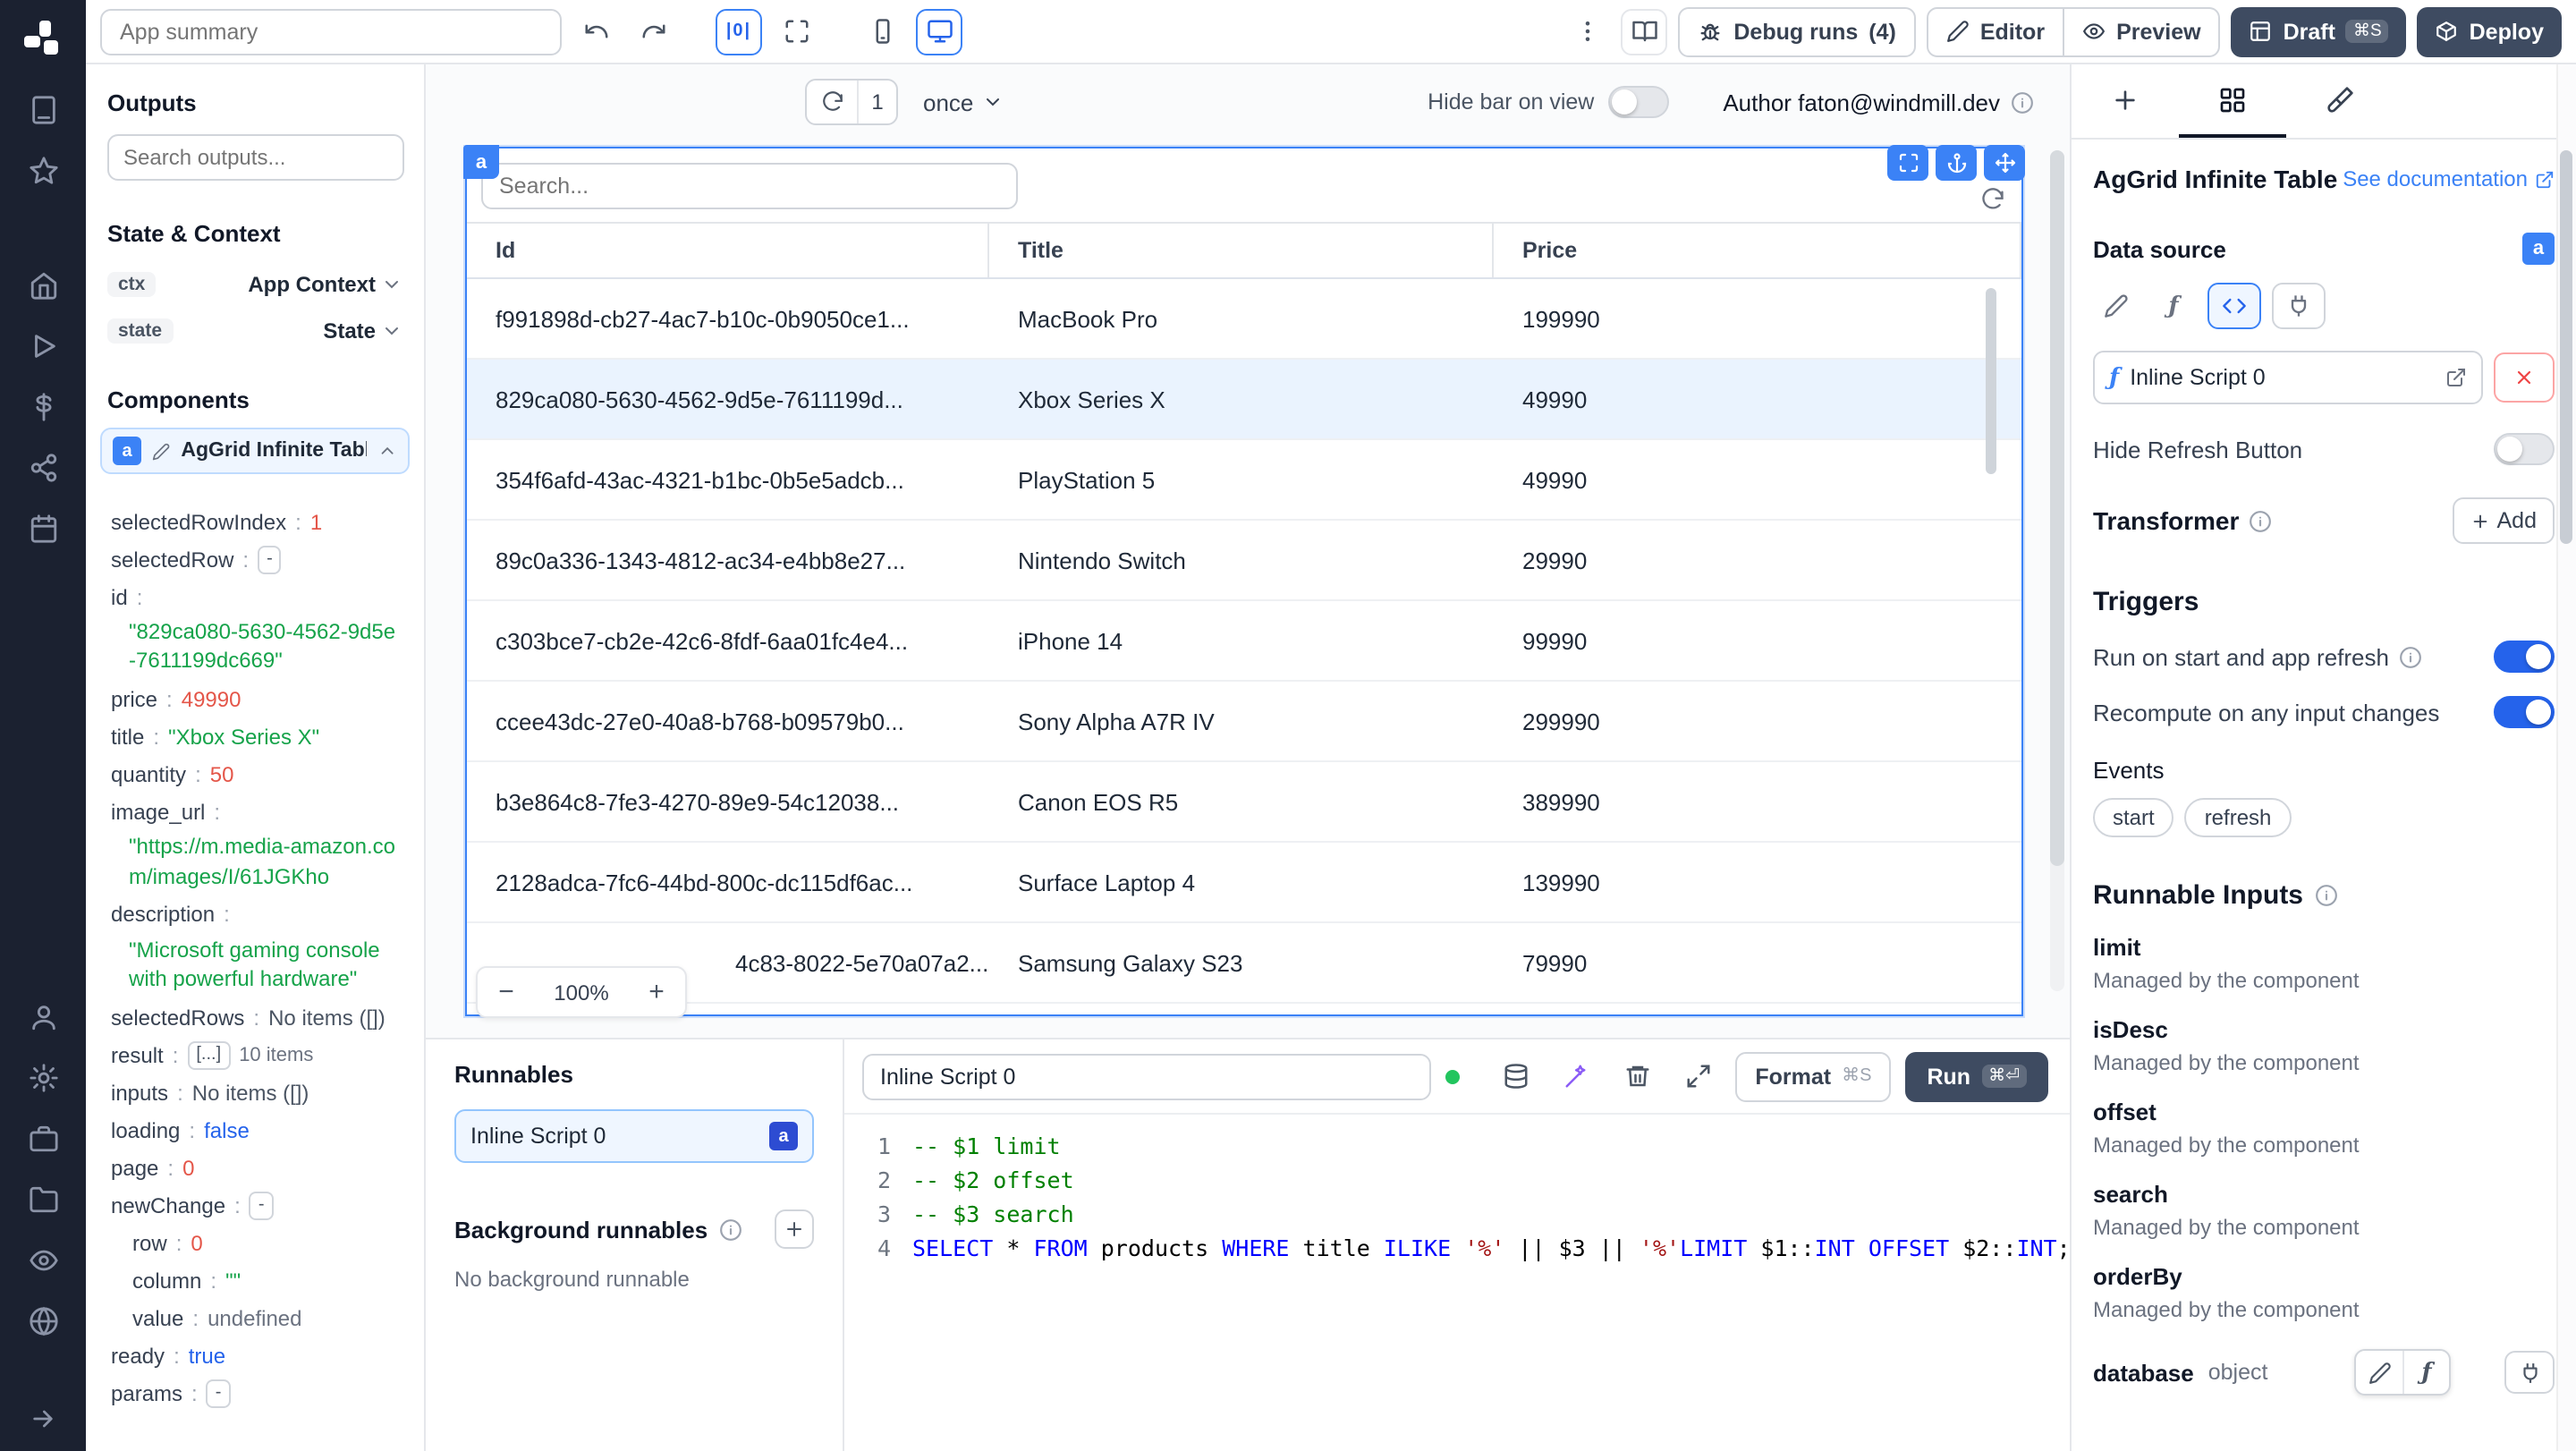  Describe the element at coordinates (2456, 377) in the screenshot. I see `external-link-icon` at that location.